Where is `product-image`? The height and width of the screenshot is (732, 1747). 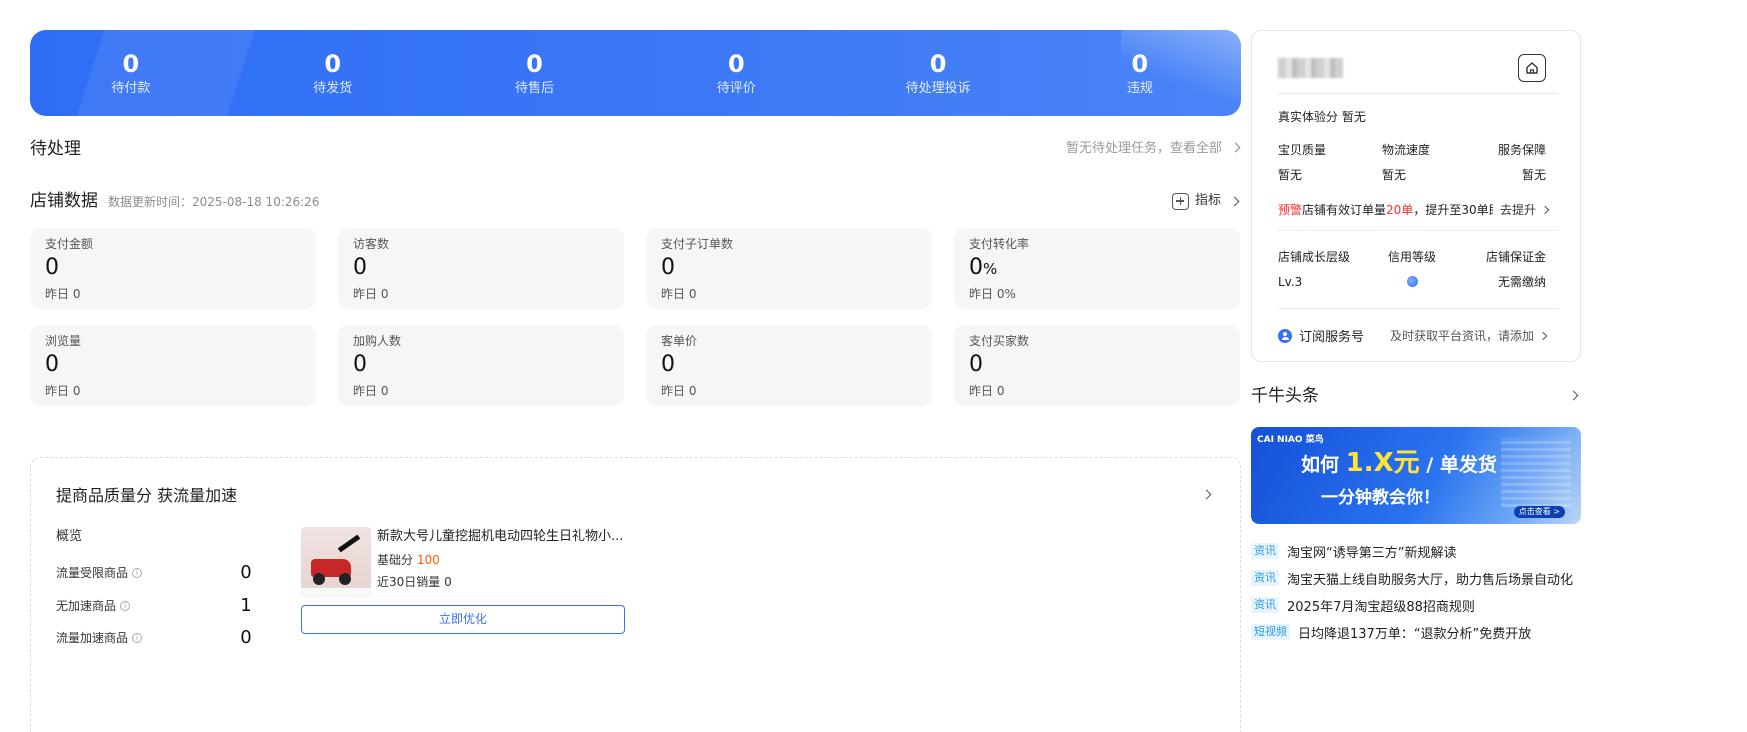 product-image is located at coordinates (336, 562).